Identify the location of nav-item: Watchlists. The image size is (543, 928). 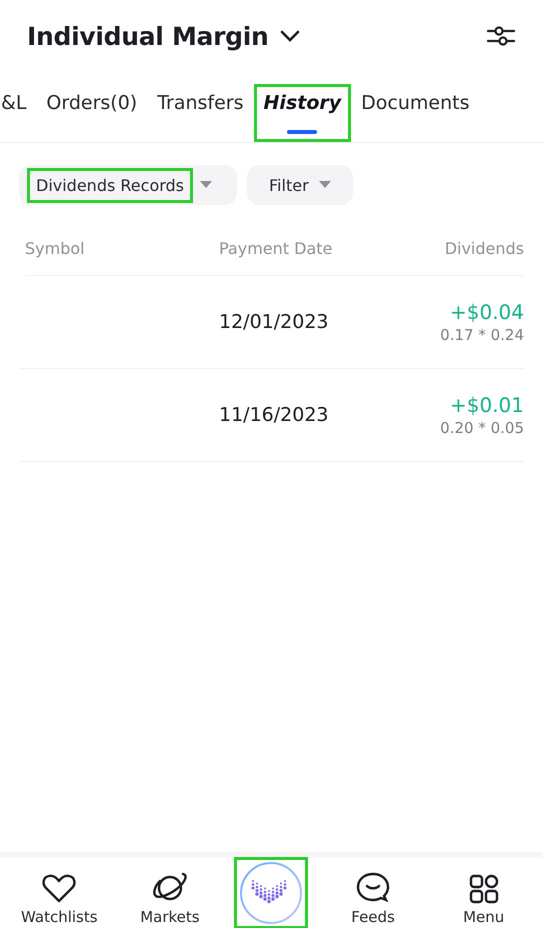
(59, 893).